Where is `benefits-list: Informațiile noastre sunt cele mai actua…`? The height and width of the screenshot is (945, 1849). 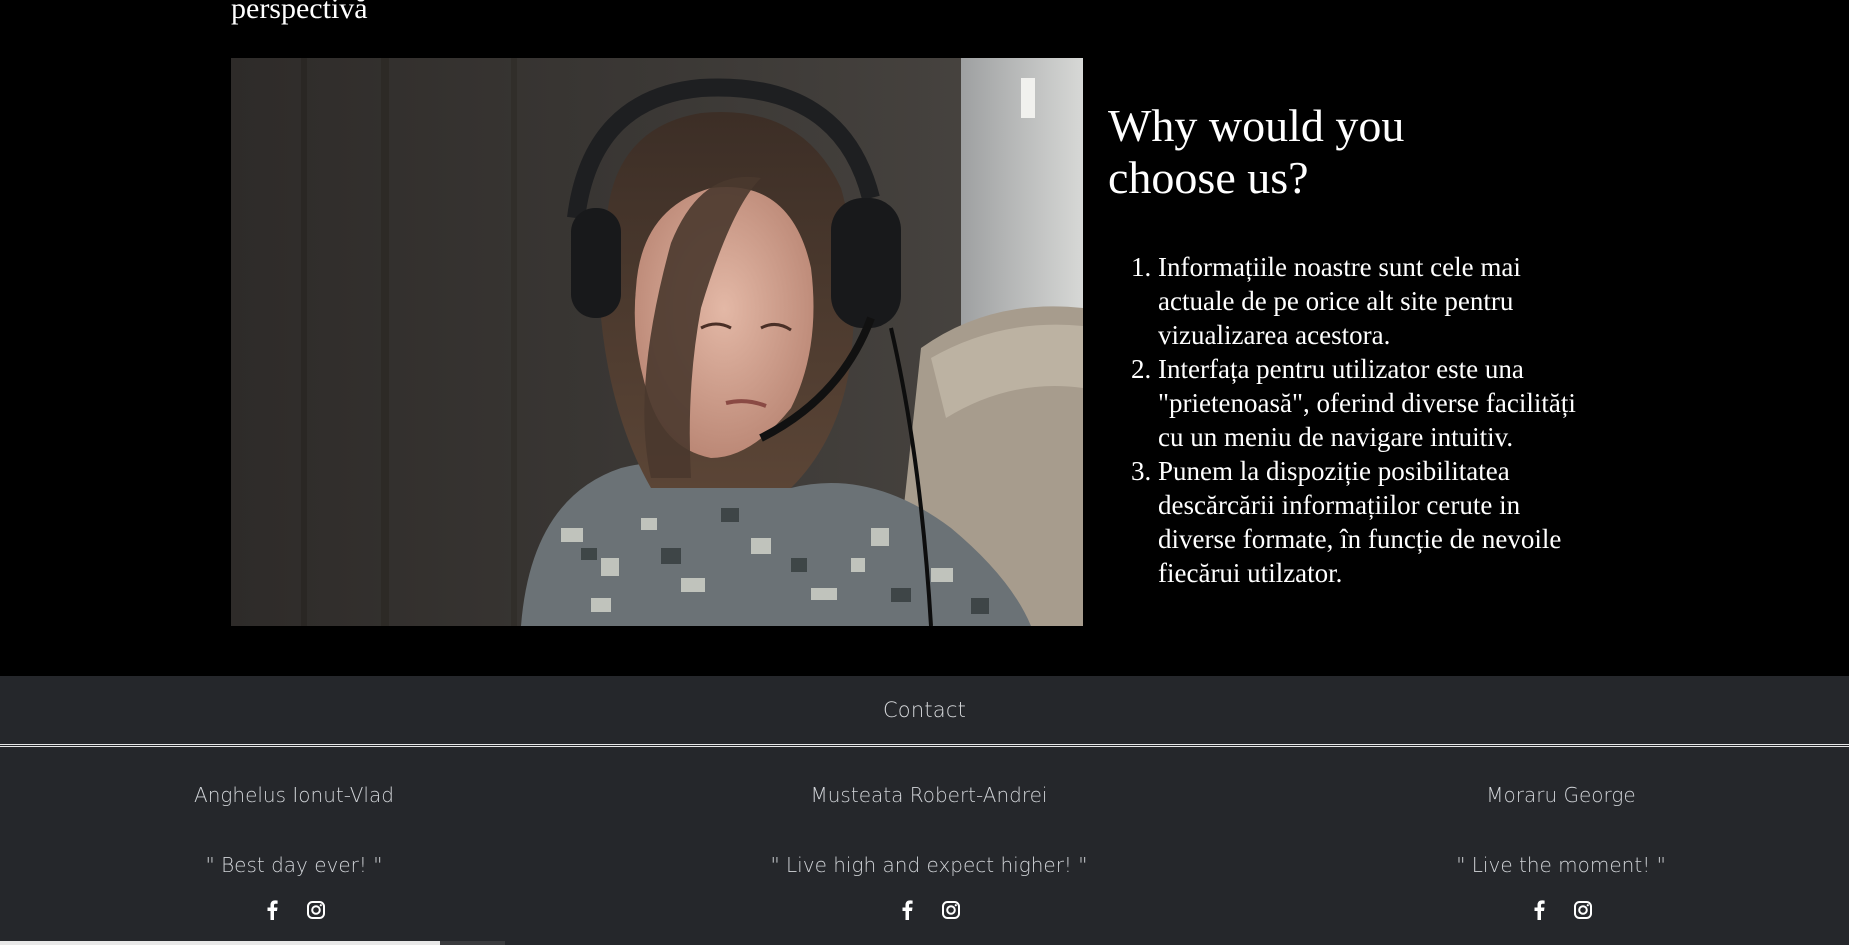
benefits-list: Informațiile noastre sunt cele mai actua… is located at coordinates (1348, 420).